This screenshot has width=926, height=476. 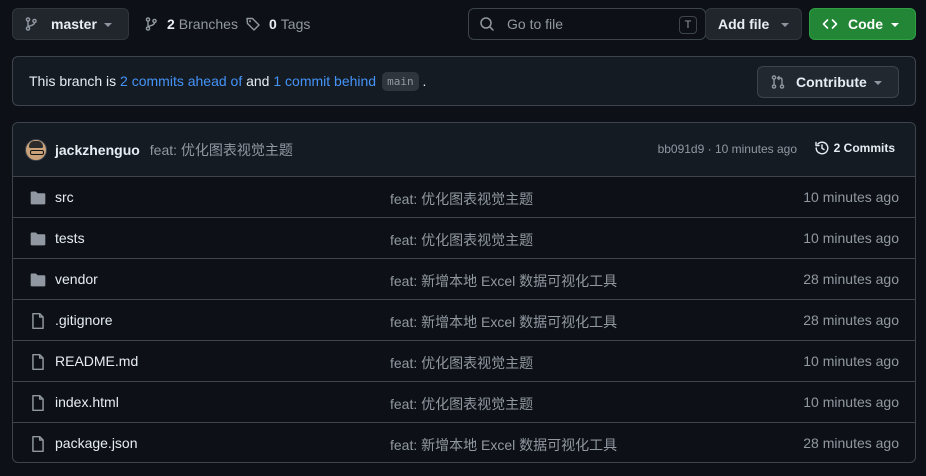 I want to click on file-name-link: package.json, so click(x=96, y=443).